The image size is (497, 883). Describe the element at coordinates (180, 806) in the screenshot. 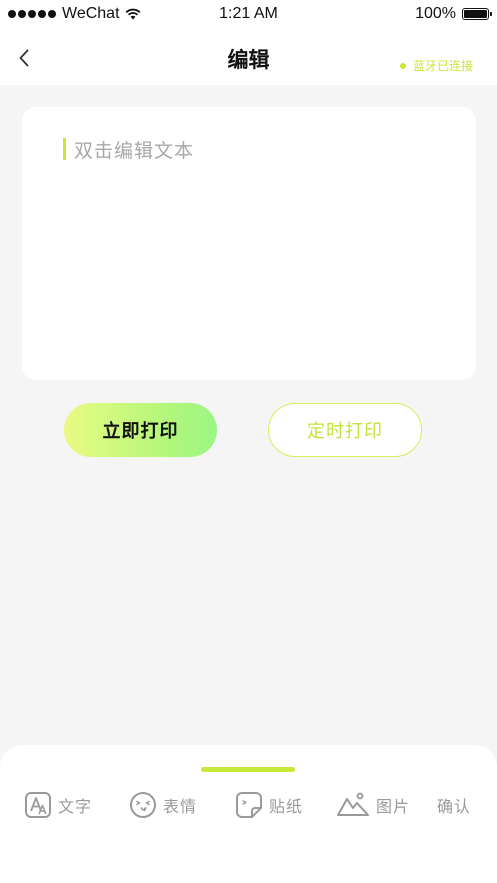

I see `tool-emoji-label: 表情` at that location.